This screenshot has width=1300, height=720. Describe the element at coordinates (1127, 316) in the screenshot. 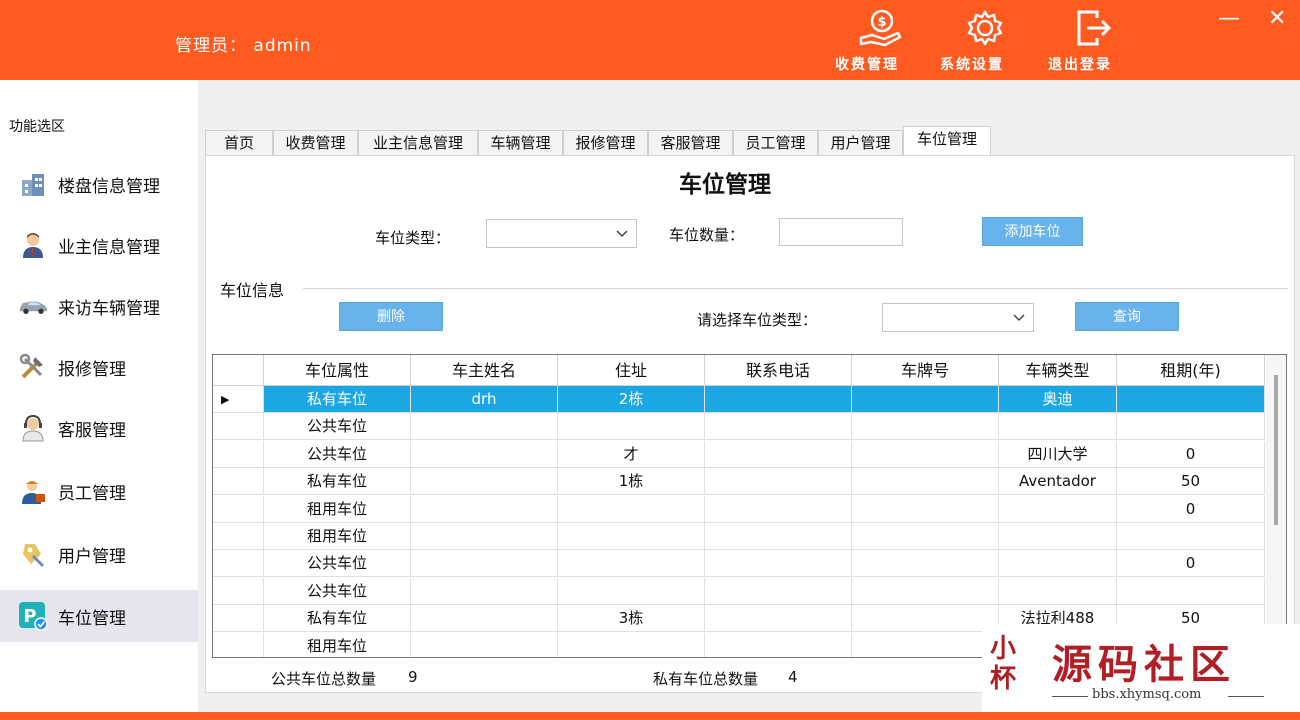

I see `query-button: 查询` at that location.